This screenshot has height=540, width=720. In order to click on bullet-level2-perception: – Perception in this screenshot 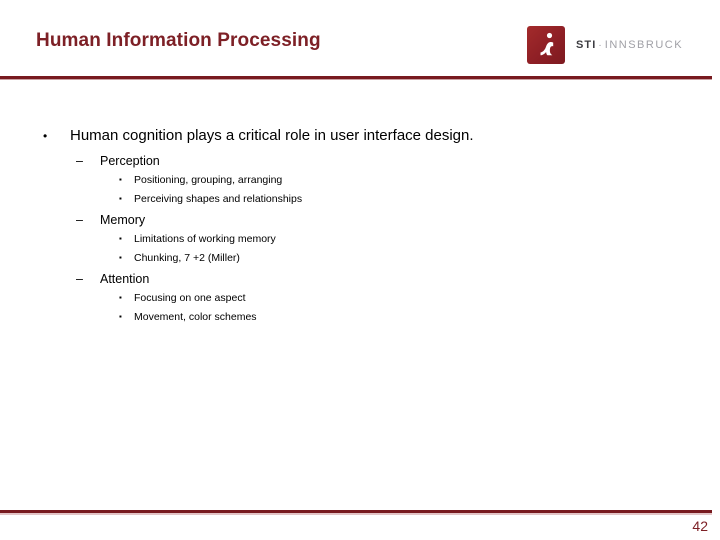, I will do `click(360, 161)`.